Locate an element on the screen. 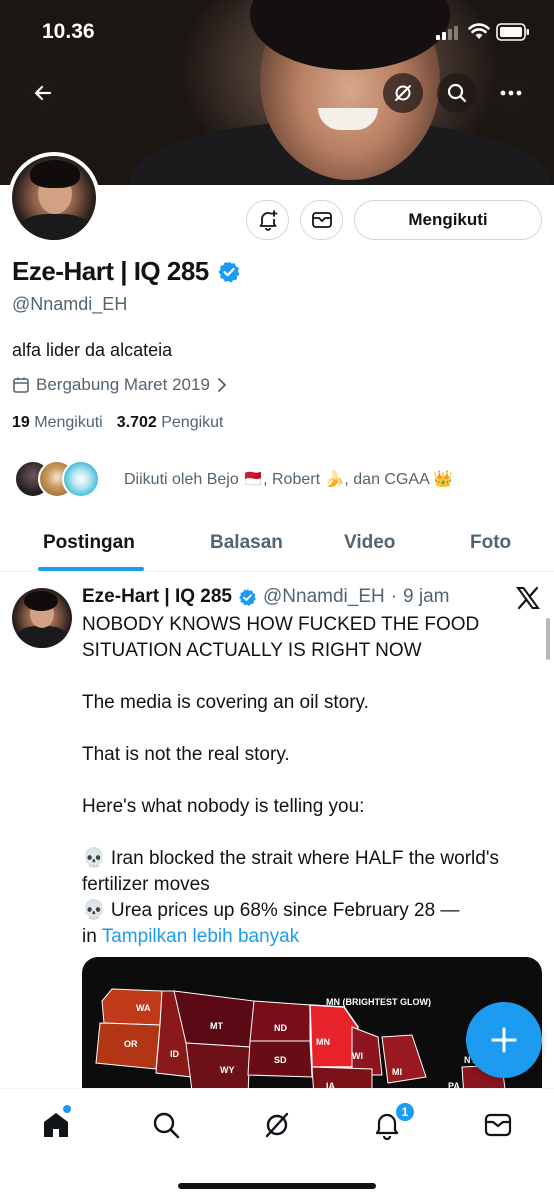 The width and height of the screenshot is (554, 1199). scrollbar is located at coordinates (548, 639).